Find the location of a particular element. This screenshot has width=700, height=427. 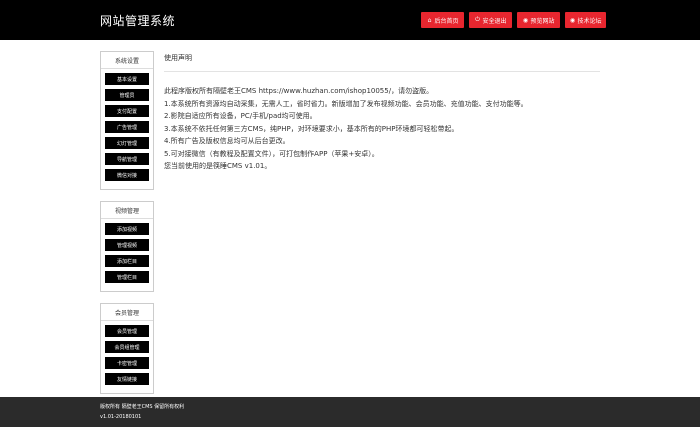

sidebar-item-slideshow-management: 幻灯管理 is located at coordinates (127, 143).